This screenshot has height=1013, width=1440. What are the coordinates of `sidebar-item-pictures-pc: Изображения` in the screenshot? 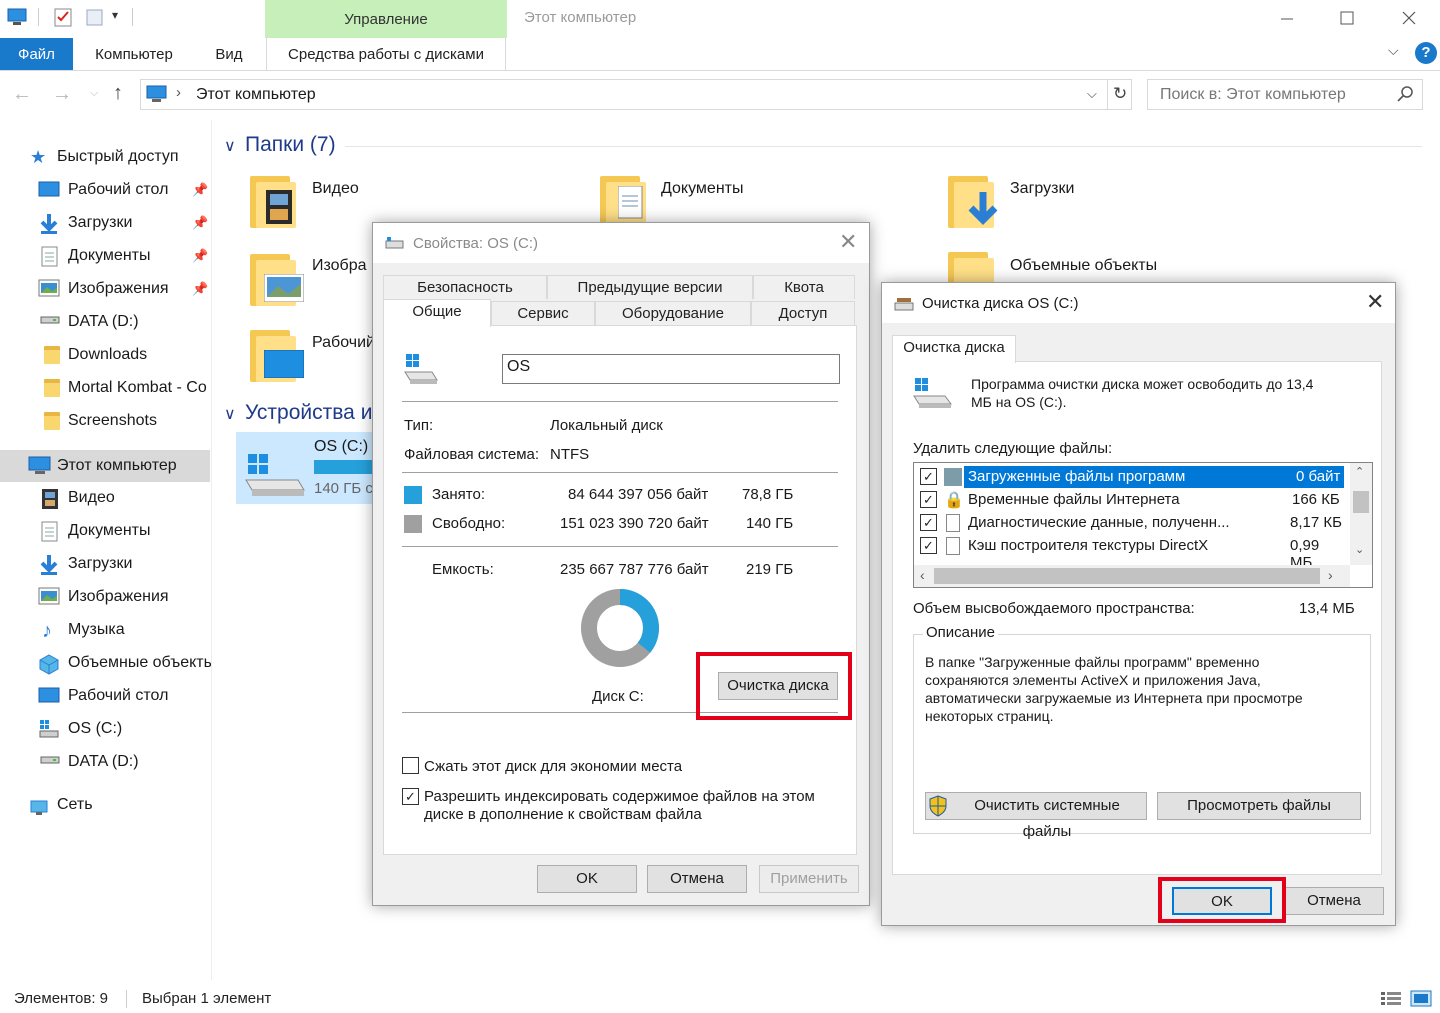 It's located at (105, 597).